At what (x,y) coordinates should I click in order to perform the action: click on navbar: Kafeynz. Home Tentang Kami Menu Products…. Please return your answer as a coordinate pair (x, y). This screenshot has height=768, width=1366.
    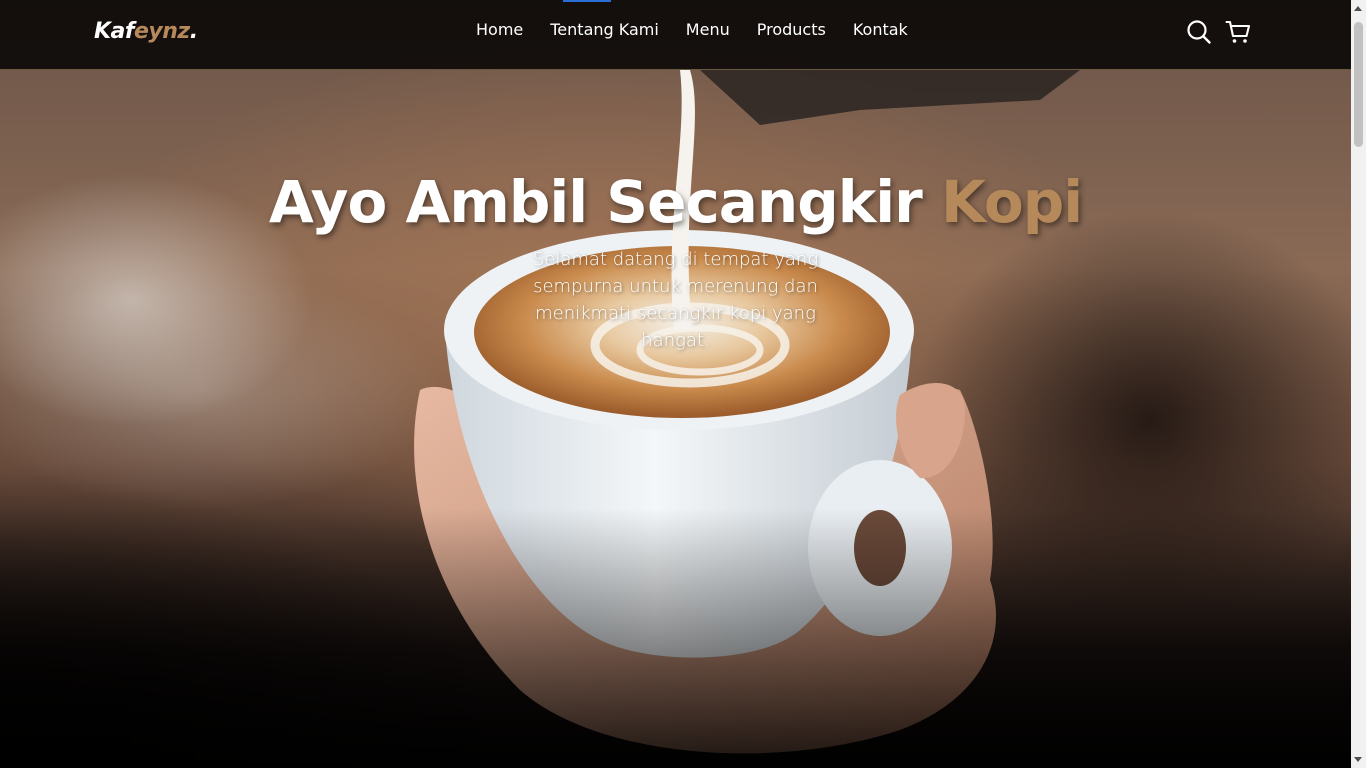
    Looking at the image, I should click on (675, 35).